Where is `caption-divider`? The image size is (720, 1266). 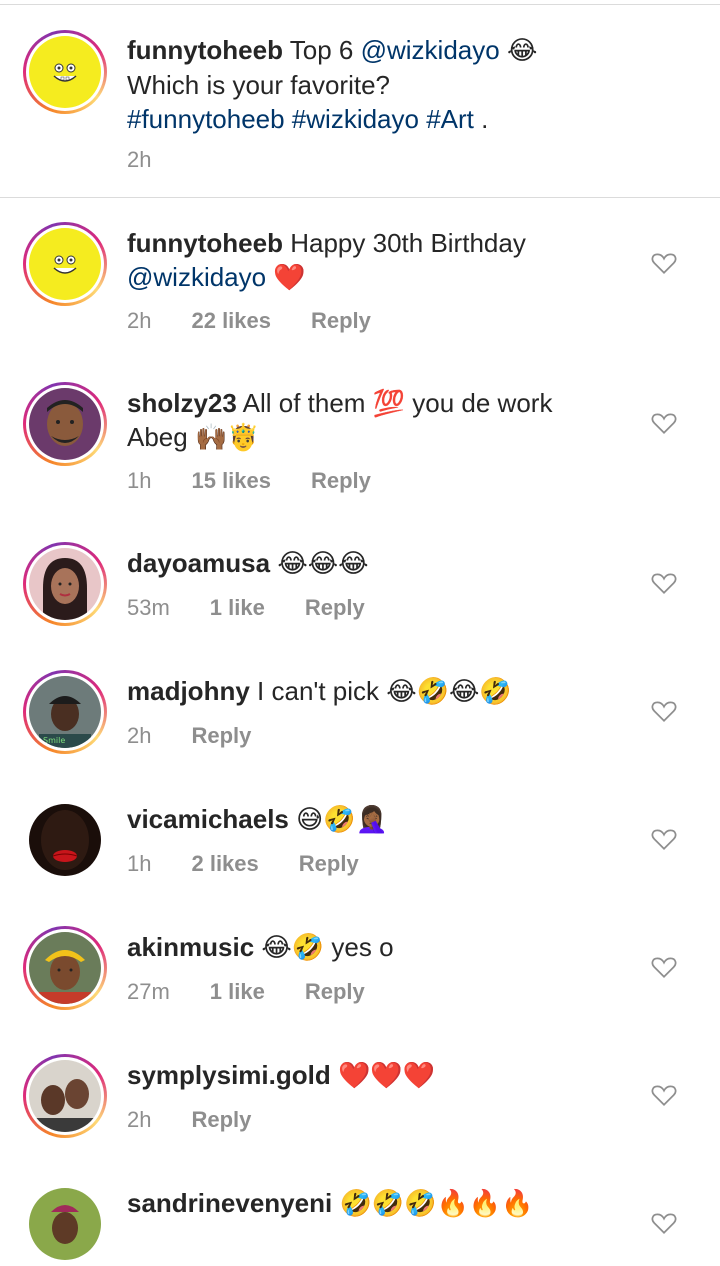
caption-divider is located at coordinates (360, 197).